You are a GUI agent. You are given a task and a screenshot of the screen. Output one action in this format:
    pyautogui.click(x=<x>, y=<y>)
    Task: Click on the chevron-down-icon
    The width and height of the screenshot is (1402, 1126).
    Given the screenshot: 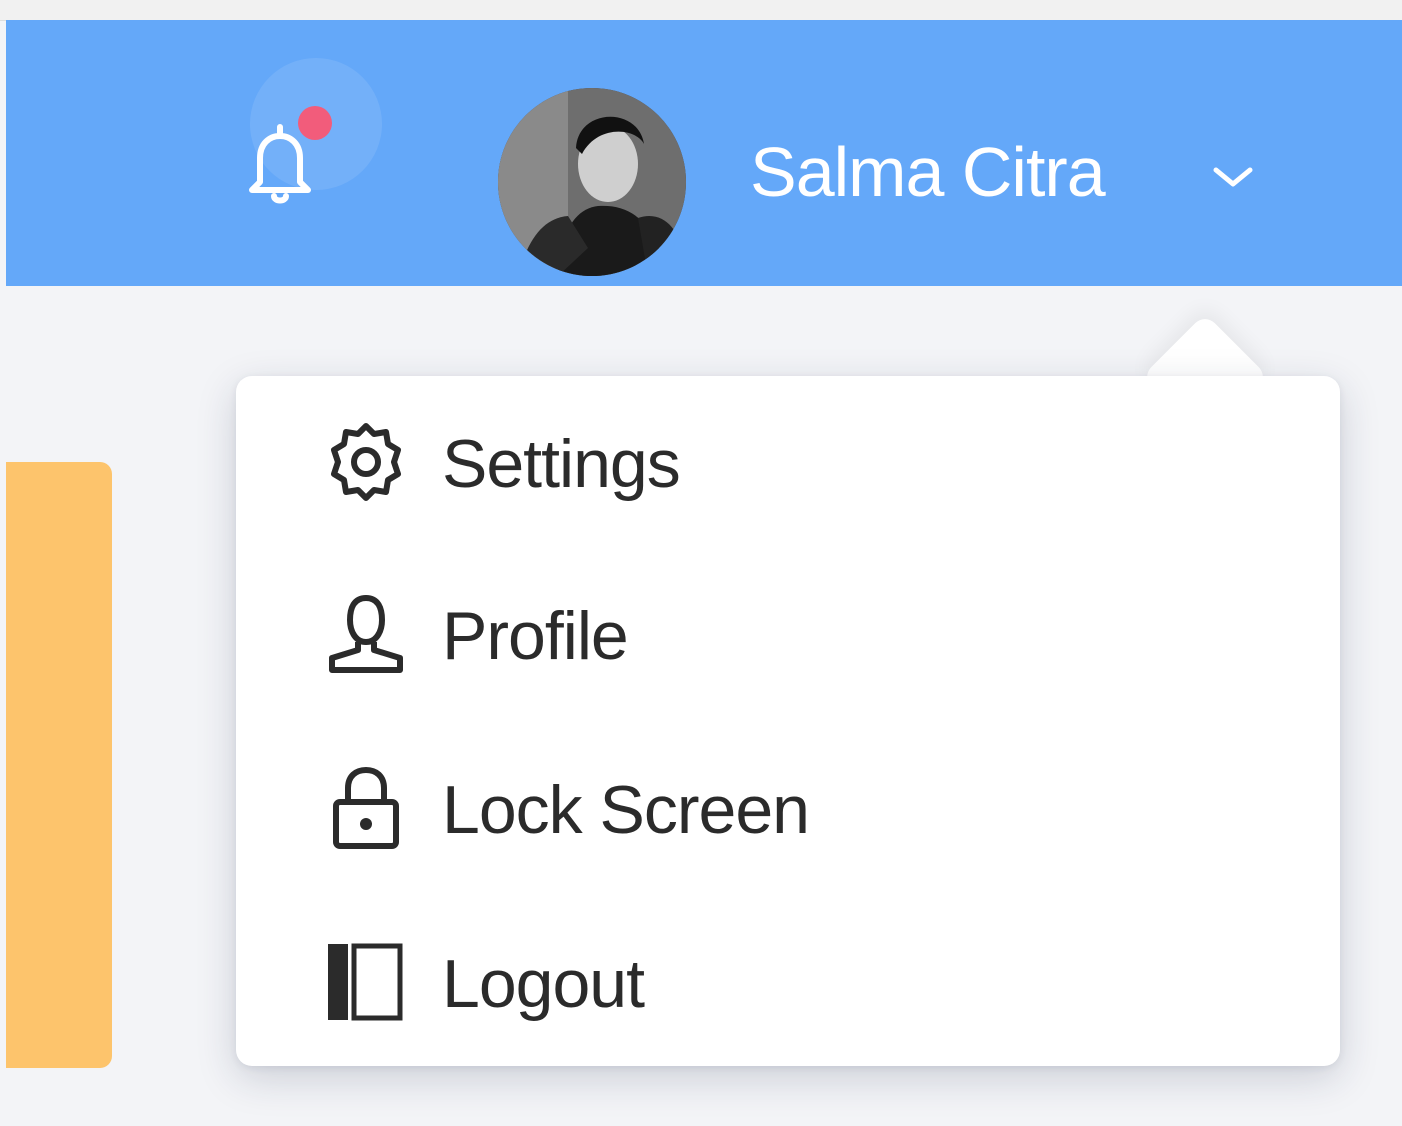 What is the action you would take?
    pyautogui.click(x=1233, y=177)
    